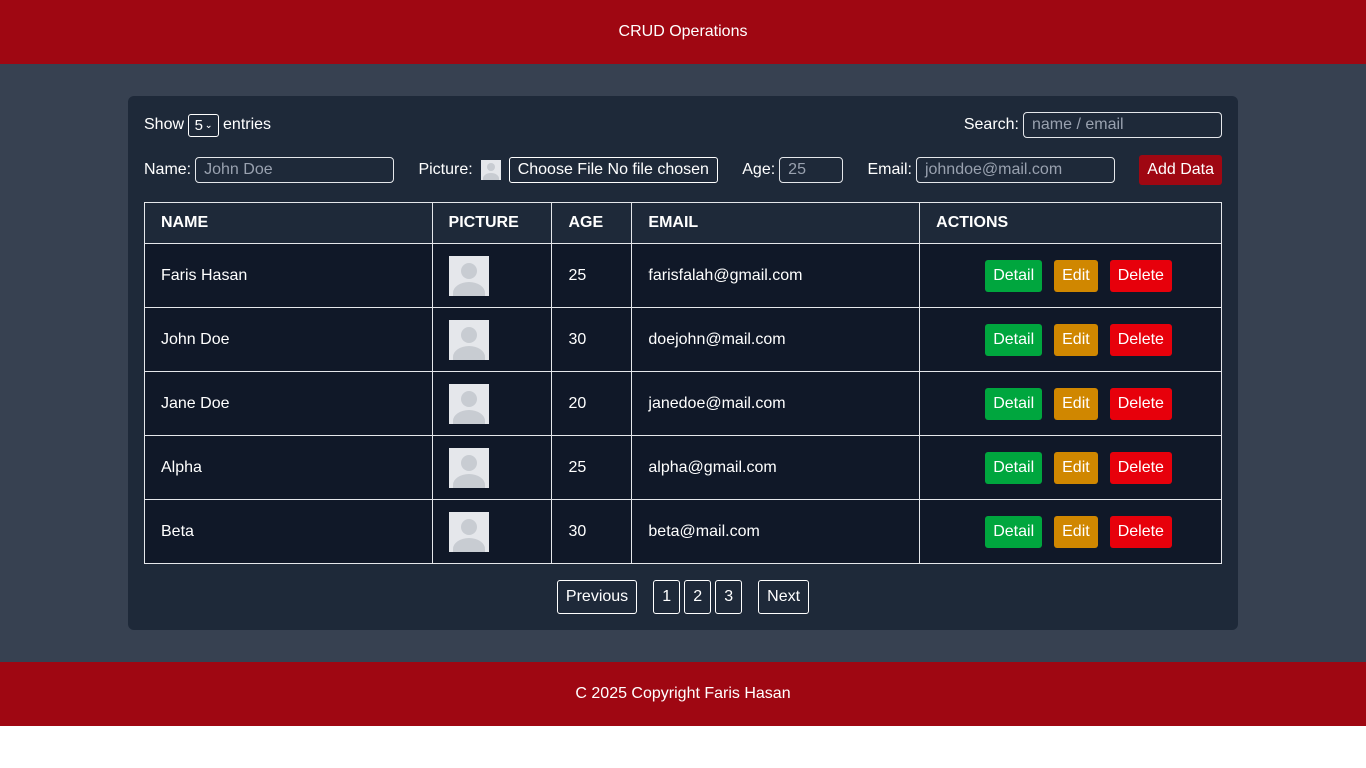 The image size is (1366, 768). I want to click on entries-select: 5 ⌄, so click(204, 125).